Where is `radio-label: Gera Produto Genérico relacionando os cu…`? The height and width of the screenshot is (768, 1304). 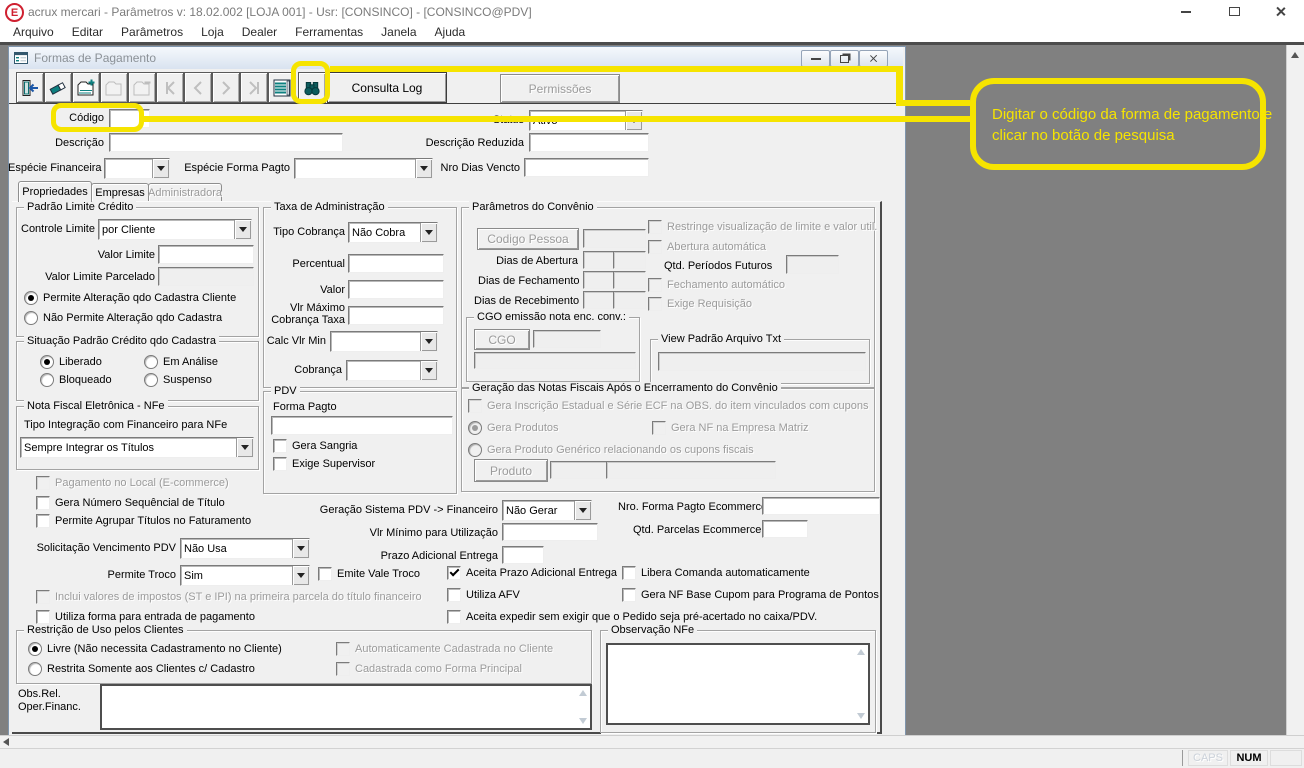 radio-label: Gera Produto Genérico relacionando os cu… is located at coordinates (620, 450).